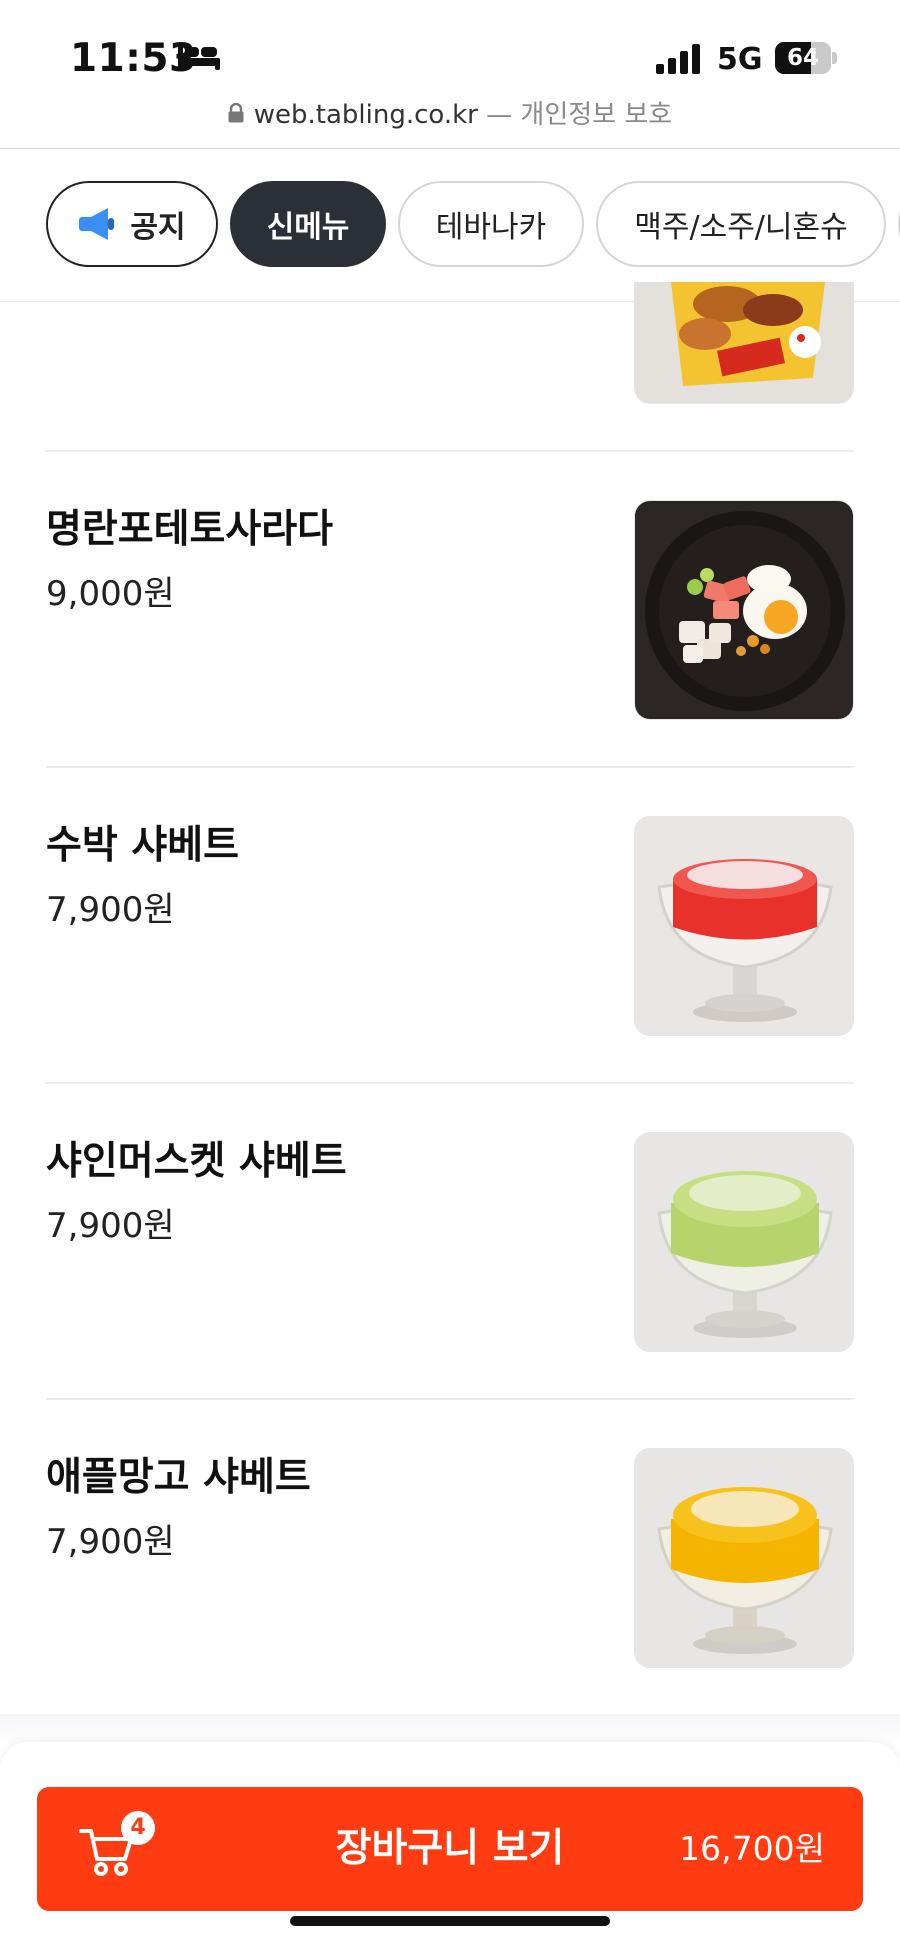 This screenshot has width=900, height=1948. What do you see at coordinates (741, 227) in the screenshot?
I see `tab-drinks-label: 맥주/소주/니혼슈` at bounding box center [741, 227].